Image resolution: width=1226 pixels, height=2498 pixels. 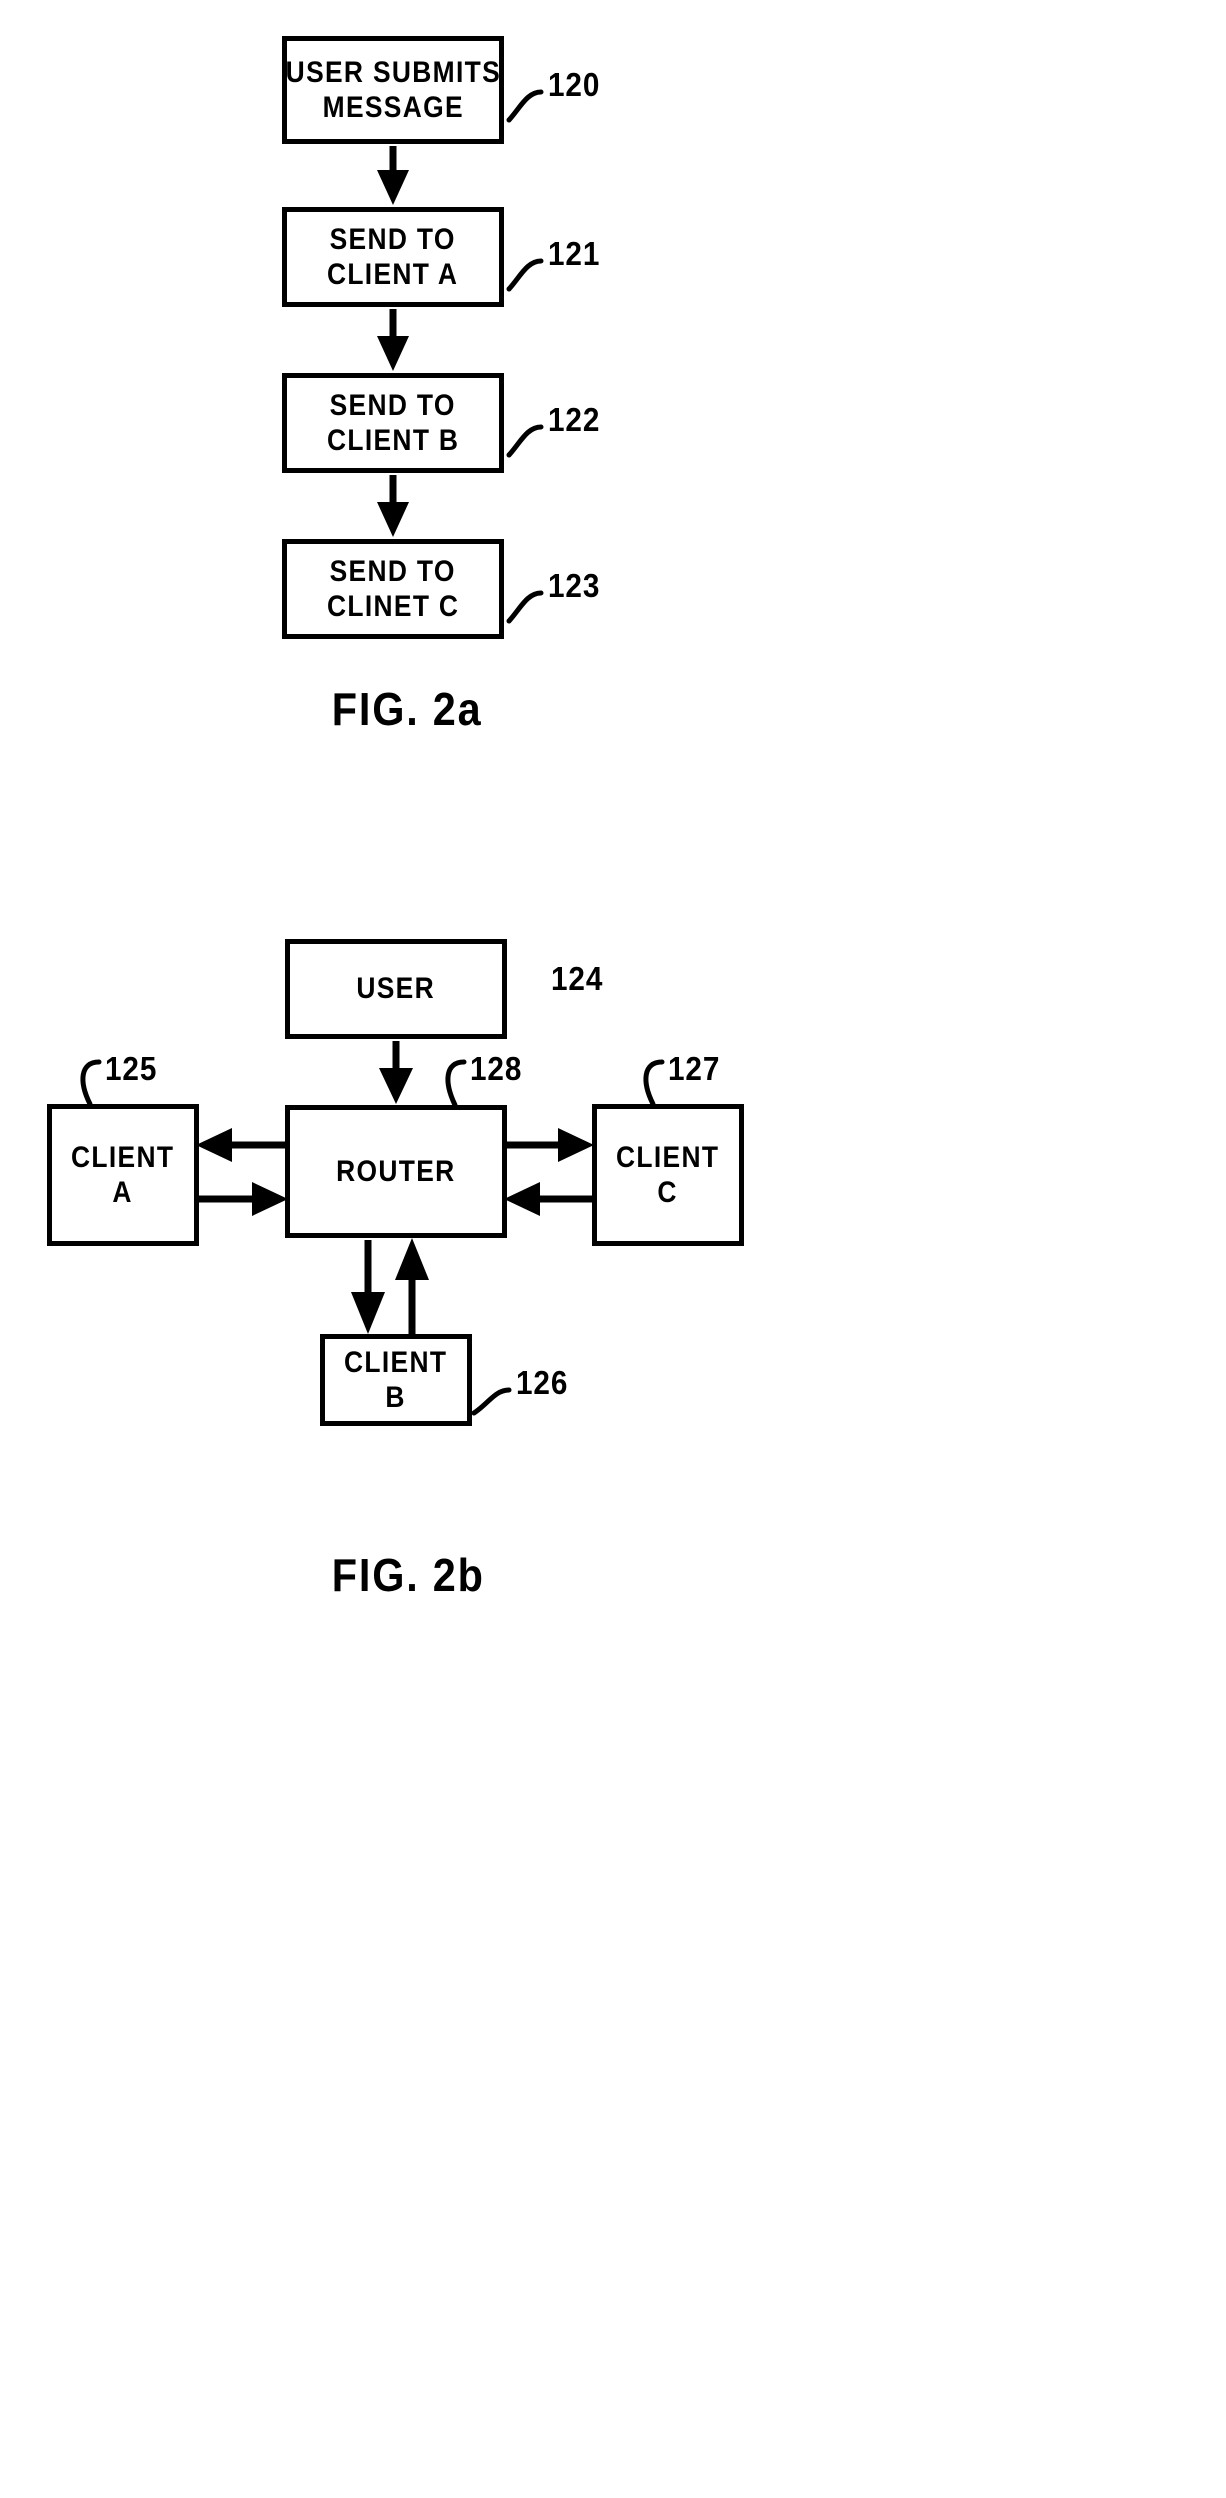 I want to click on flow-node-123-line1: SEND TO, so click(x=393, y=571).